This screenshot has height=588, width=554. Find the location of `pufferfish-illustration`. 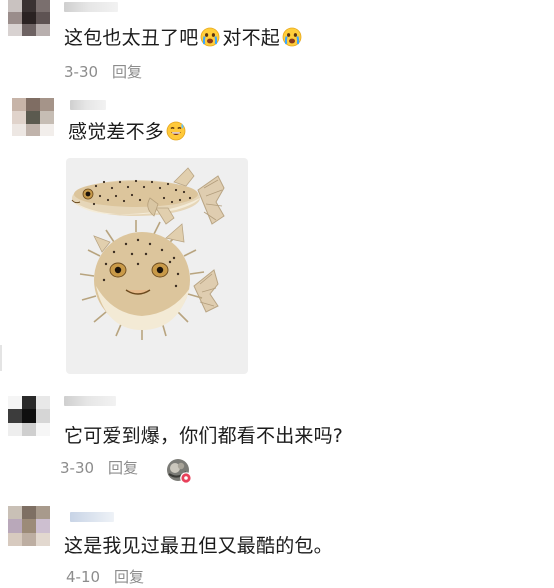

pufferfish-illustration is located at coordinates (148, 253).